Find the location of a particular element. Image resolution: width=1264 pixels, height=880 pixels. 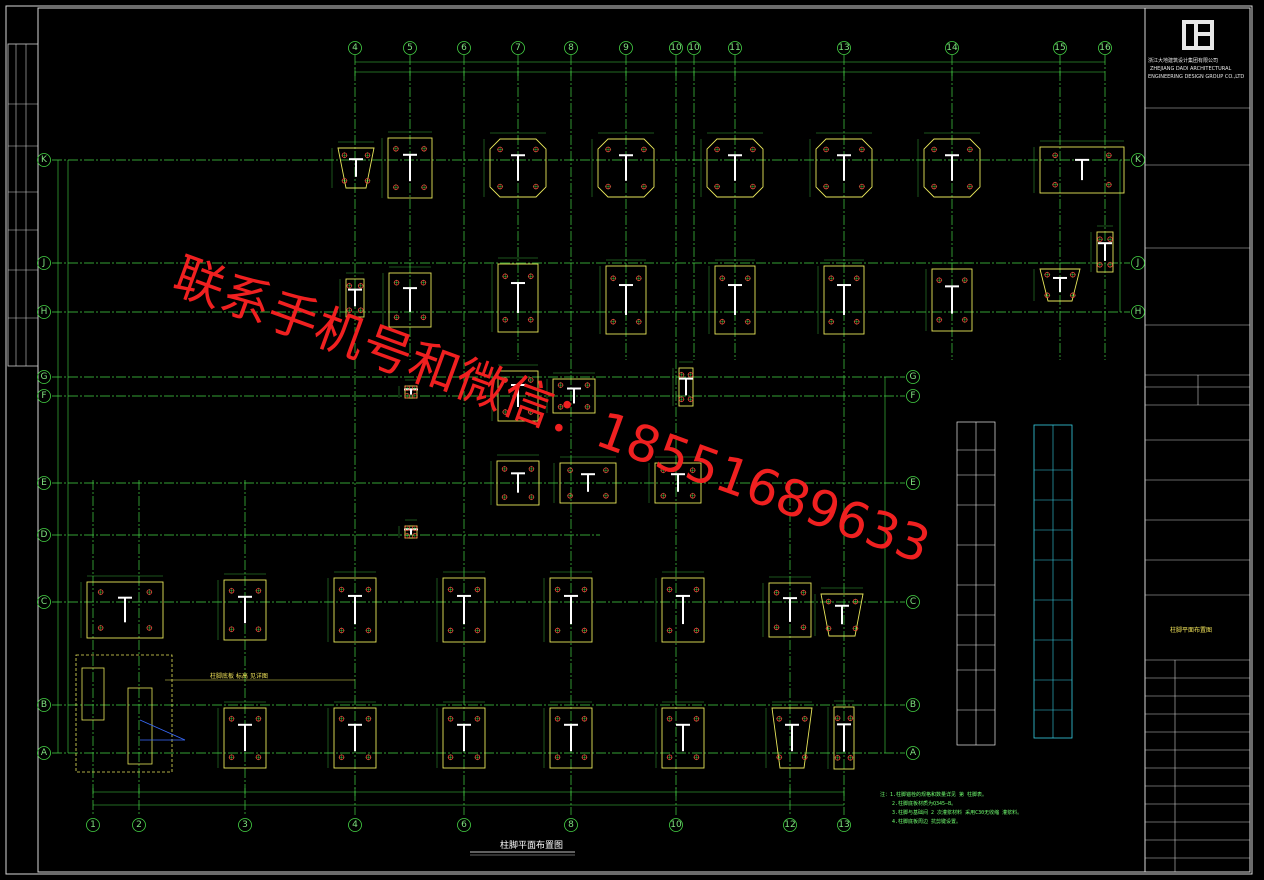

grid-bubble-right-3: G is located at coordinates (913, 377).